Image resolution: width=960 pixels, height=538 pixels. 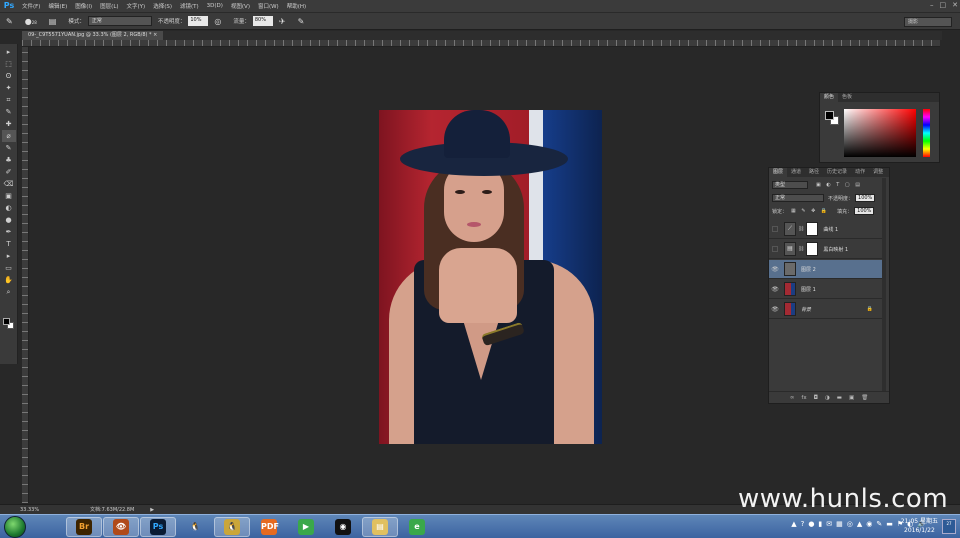 What do you see at coordinates (9, 76) in the screenshot?
I see `lasso-tool-icon: ʘ` at bounding box center [9, 76].